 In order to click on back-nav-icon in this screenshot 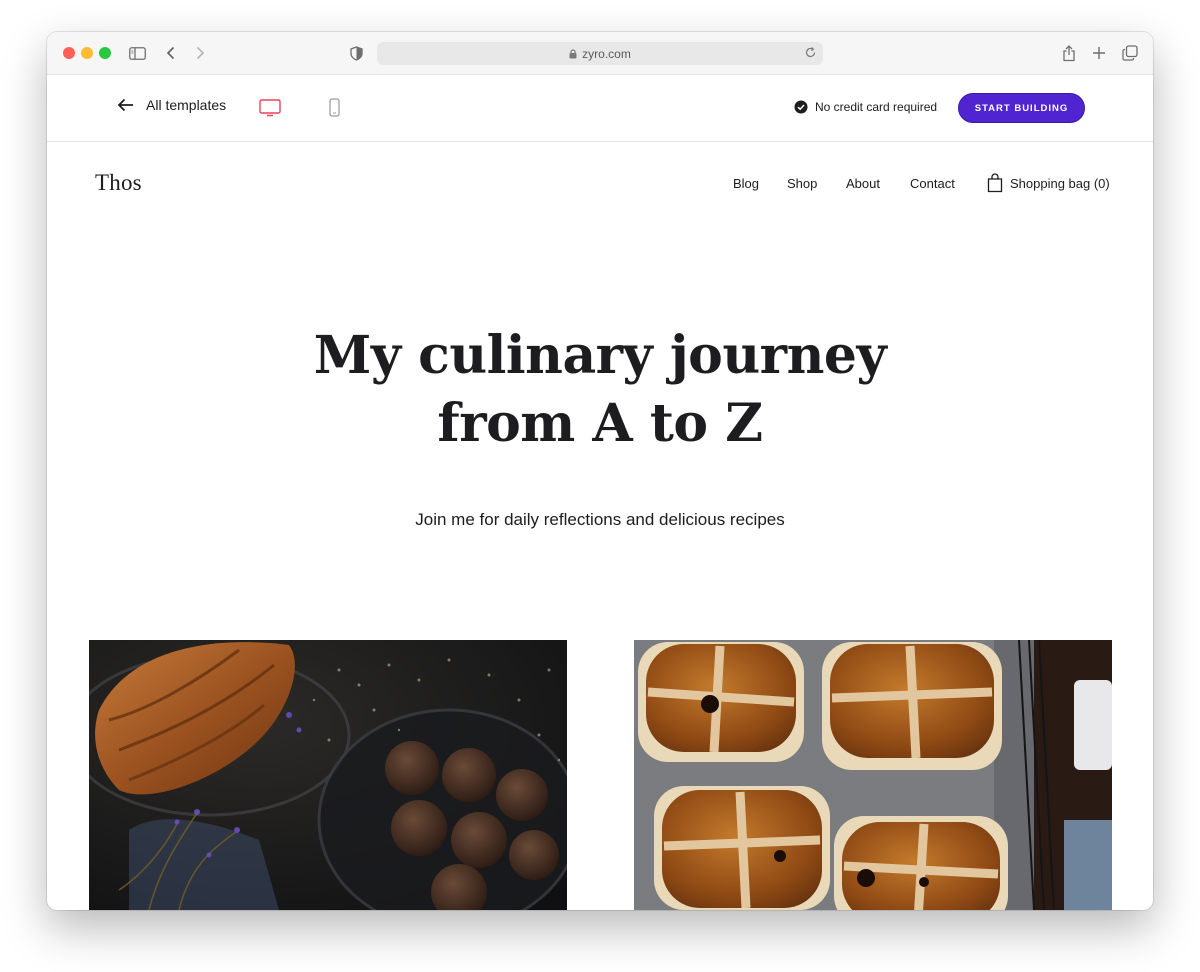, I will do `click(171, 53)`.